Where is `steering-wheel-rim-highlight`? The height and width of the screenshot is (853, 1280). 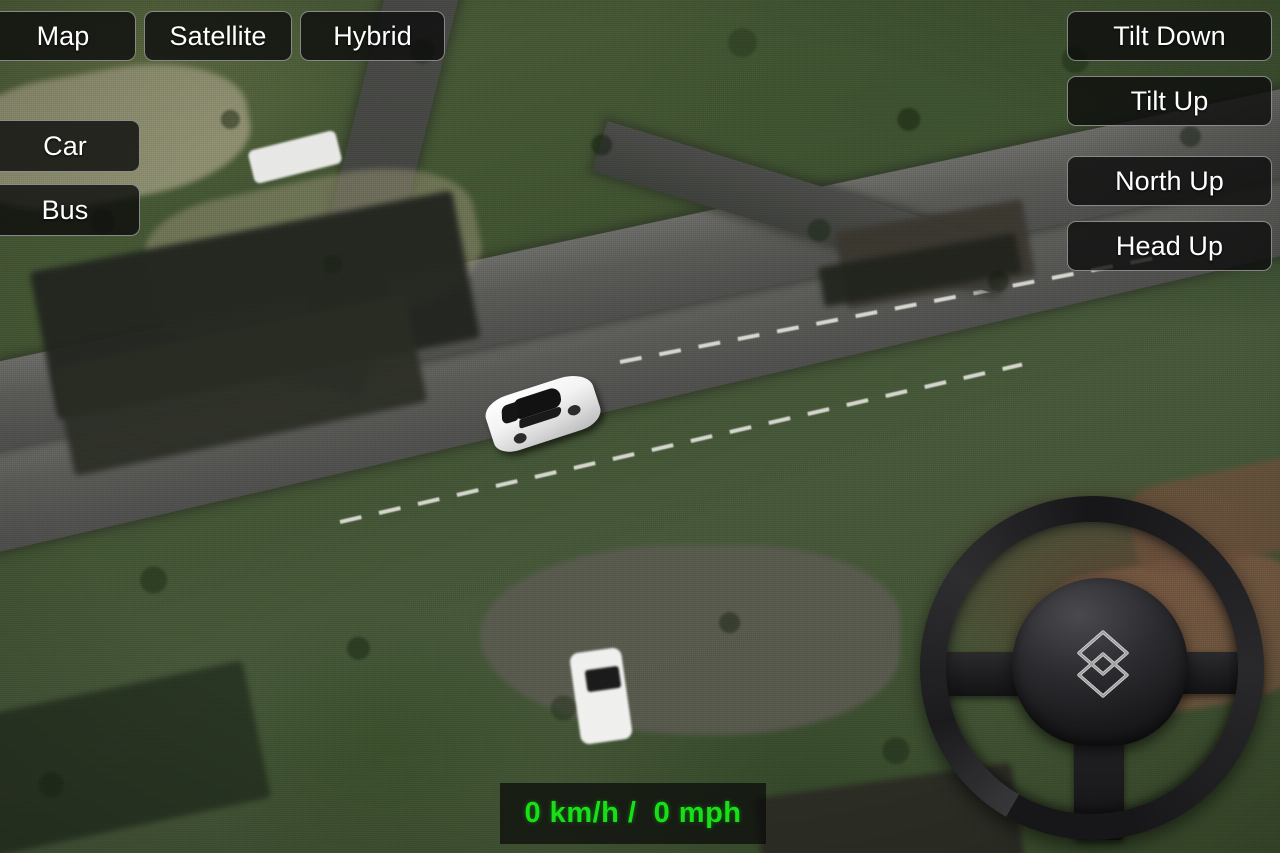
steering-wheel-rim-highlight is located at coordinates (1092, 668).